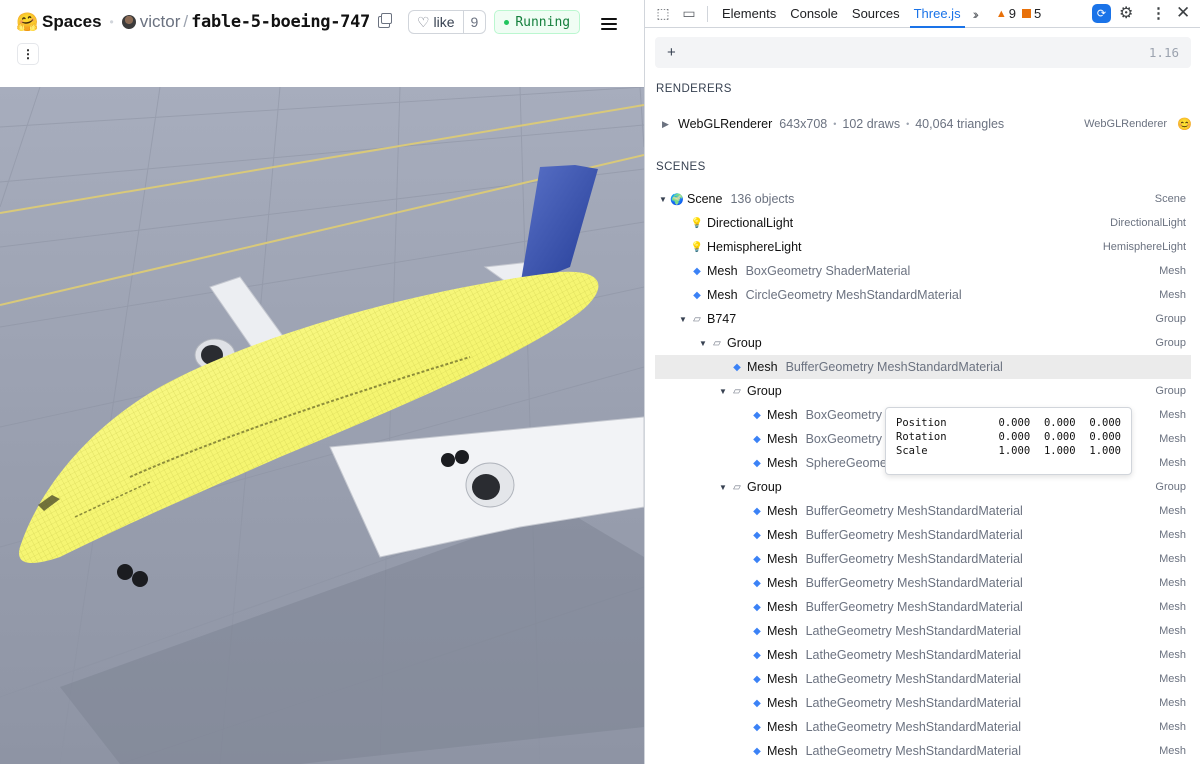 Image resolution: width=1200 pixels, height=764 pixels. I want to click on tree-row: ◆ Mesh BoxGeometry ShaderMaterial Mesh, so click(923, 271).